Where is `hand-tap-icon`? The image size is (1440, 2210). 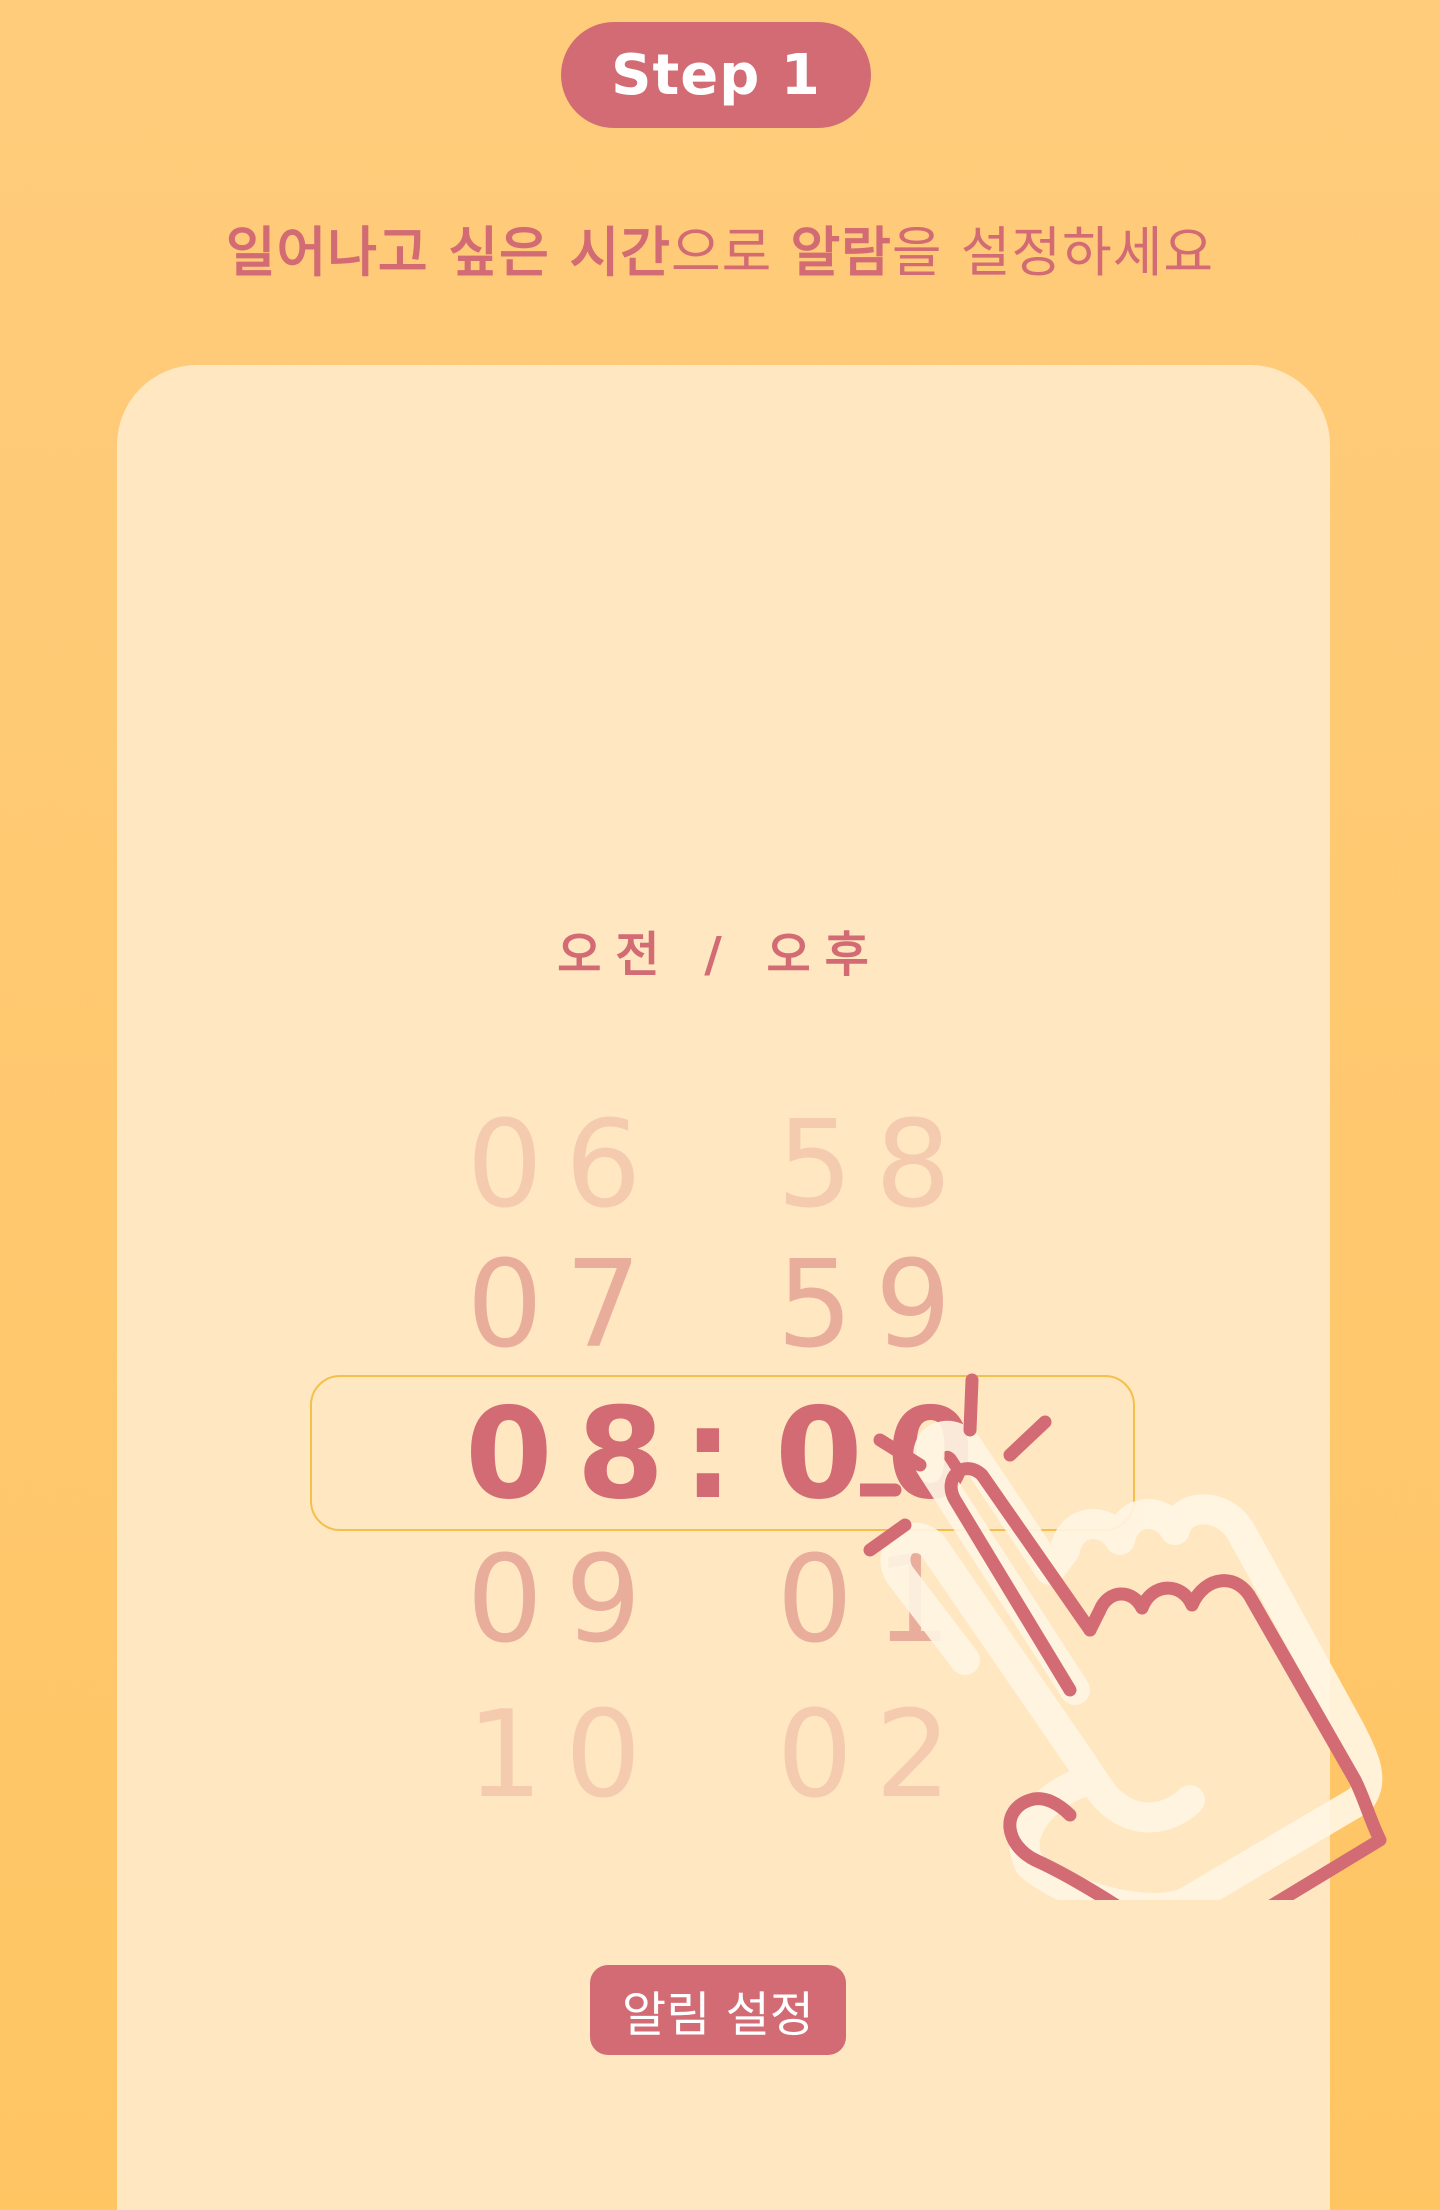 hand-tap-icon is located at coordinates (1123, 1636).